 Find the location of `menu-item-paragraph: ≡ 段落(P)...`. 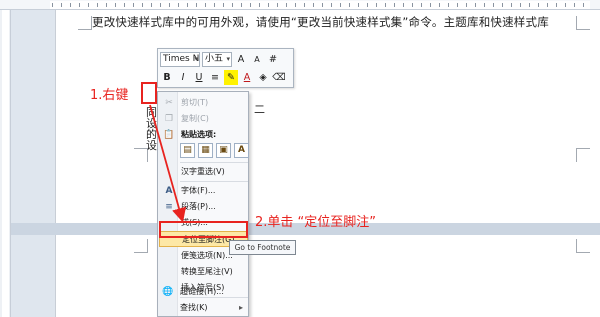

menu-item-paragraph: ≡ 段落(P)... is located at coordinates (203, 207).